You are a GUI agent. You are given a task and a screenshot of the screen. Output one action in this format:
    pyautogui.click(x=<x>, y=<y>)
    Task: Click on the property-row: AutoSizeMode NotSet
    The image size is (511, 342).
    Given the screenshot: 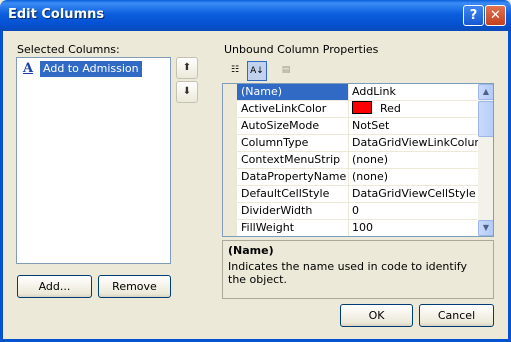 What is the action you would take?
    pyautogui.click(x=357, y=126)
    